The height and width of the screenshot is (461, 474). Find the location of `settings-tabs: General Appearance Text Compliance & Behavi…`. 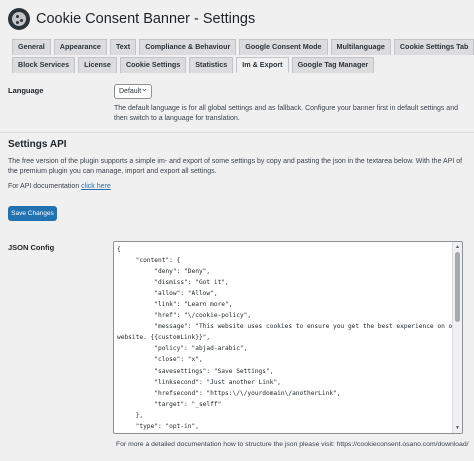

settings-tabs: General Appearance Text Compliance & Behavi… is located at coordinates (243, 57).